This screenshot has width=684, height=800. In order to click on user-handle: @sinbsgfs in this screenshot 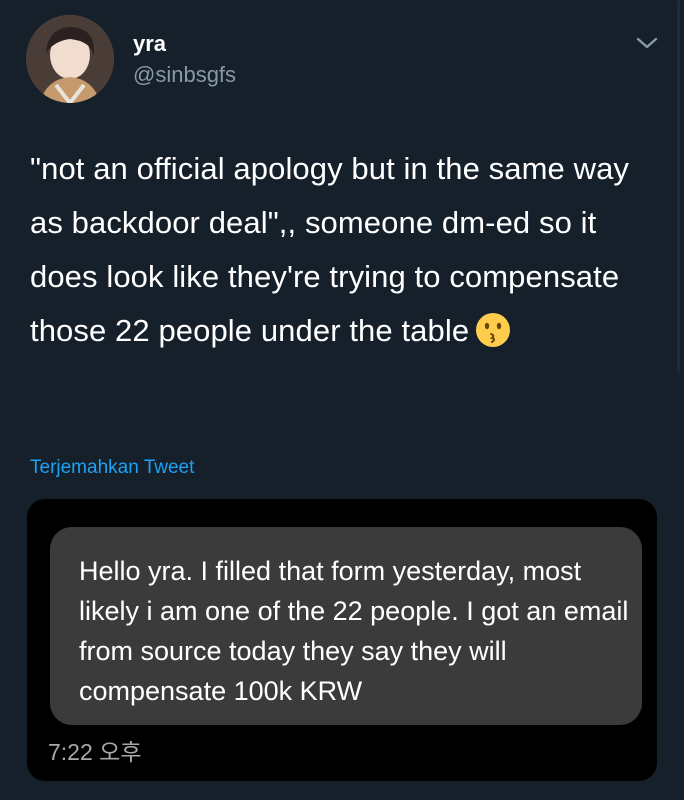, I will do `click(184, 75)`.